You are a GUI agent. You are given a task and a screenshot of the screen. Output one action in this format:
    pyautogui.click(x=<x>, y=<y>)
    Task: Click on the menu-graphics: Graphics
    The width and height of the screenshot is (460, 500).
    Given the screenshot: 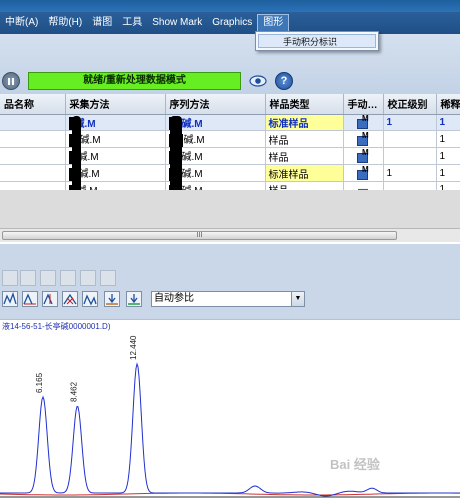 What is the action you would take?
    pyautogui.click(x=232, y=23)
    